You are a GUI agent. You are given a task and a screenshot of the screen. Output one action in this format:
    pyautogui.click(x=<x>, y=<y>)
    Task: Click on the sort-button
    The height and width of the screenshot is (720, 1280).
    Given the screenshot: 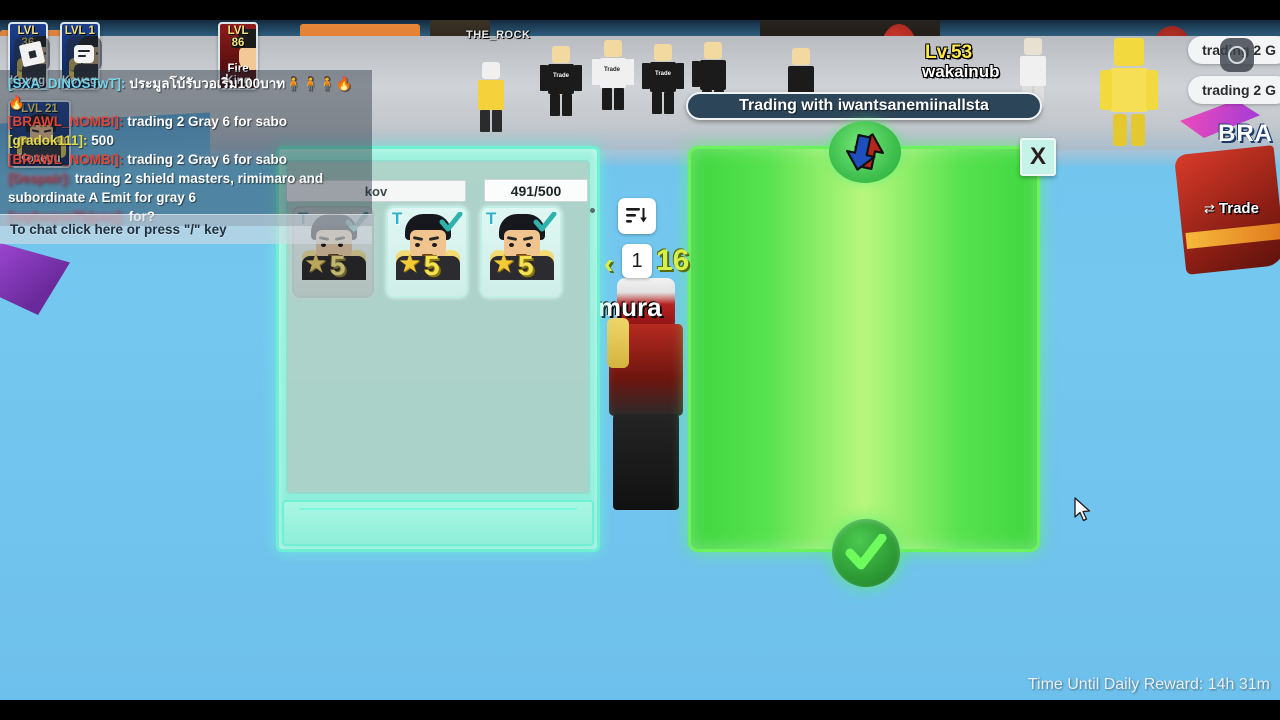 What is the action you would take?
    pyautogui.click(x=637, y=216)
    